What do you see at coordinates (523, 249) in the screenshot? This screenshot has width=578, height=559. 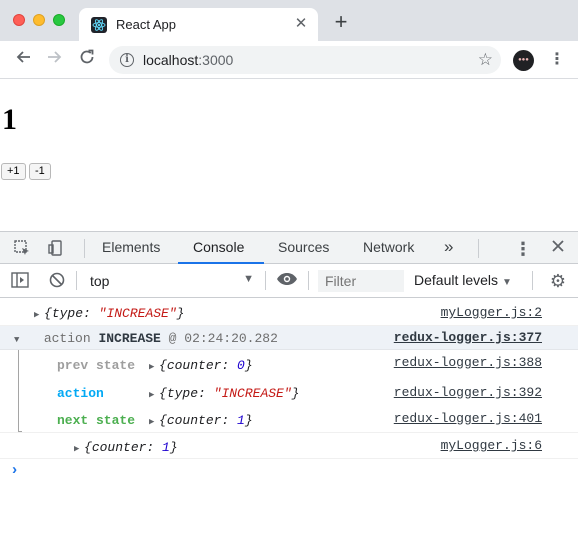 I see `devtools-menu-icon: ⋮` at bounding box center [523, 249].